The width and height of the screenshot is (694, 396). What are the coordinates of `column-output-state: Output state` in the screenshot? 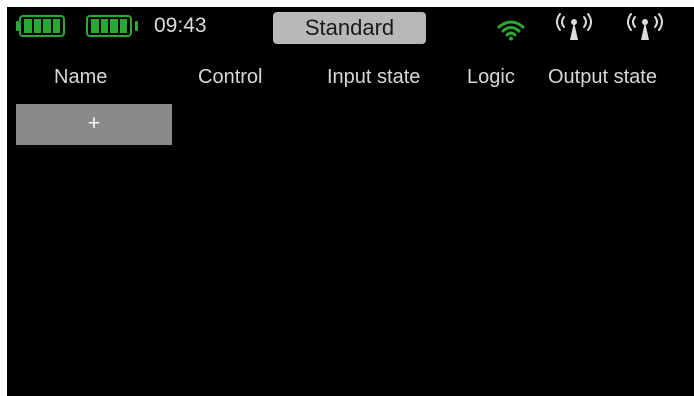 It's located at (602, 77).